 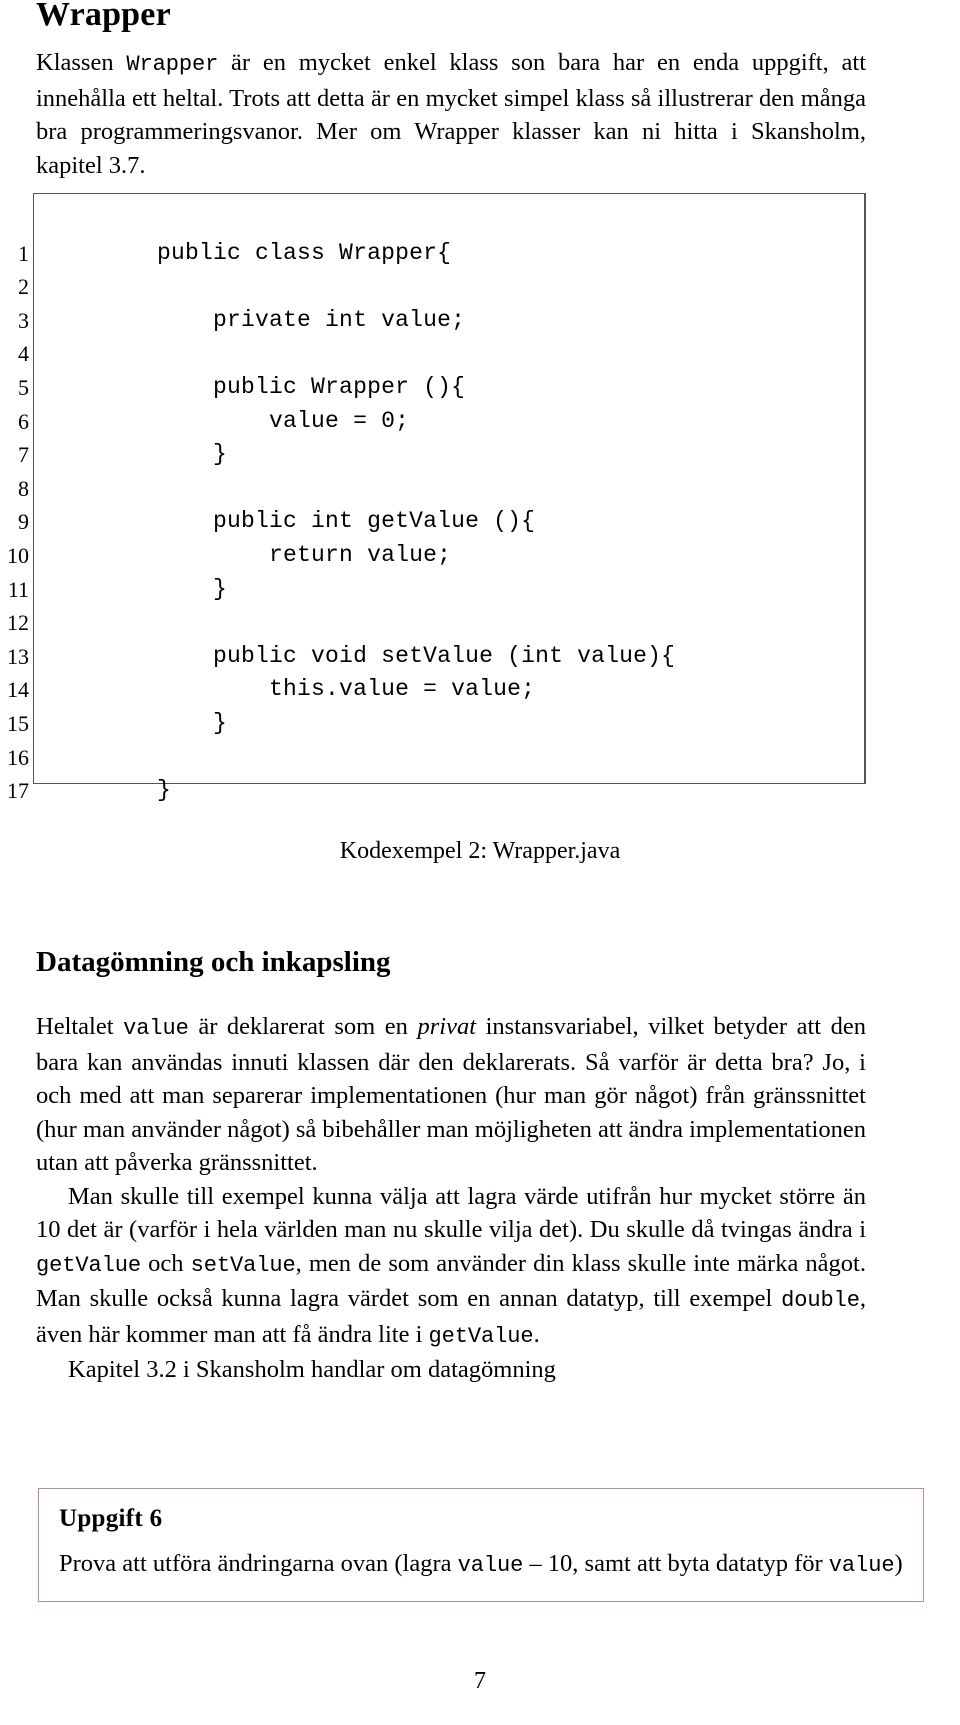 What do you see at coordinates (435, 536) in the screenshot?
I see `code-line: 10 return value;` at bounding box center [435, 536].